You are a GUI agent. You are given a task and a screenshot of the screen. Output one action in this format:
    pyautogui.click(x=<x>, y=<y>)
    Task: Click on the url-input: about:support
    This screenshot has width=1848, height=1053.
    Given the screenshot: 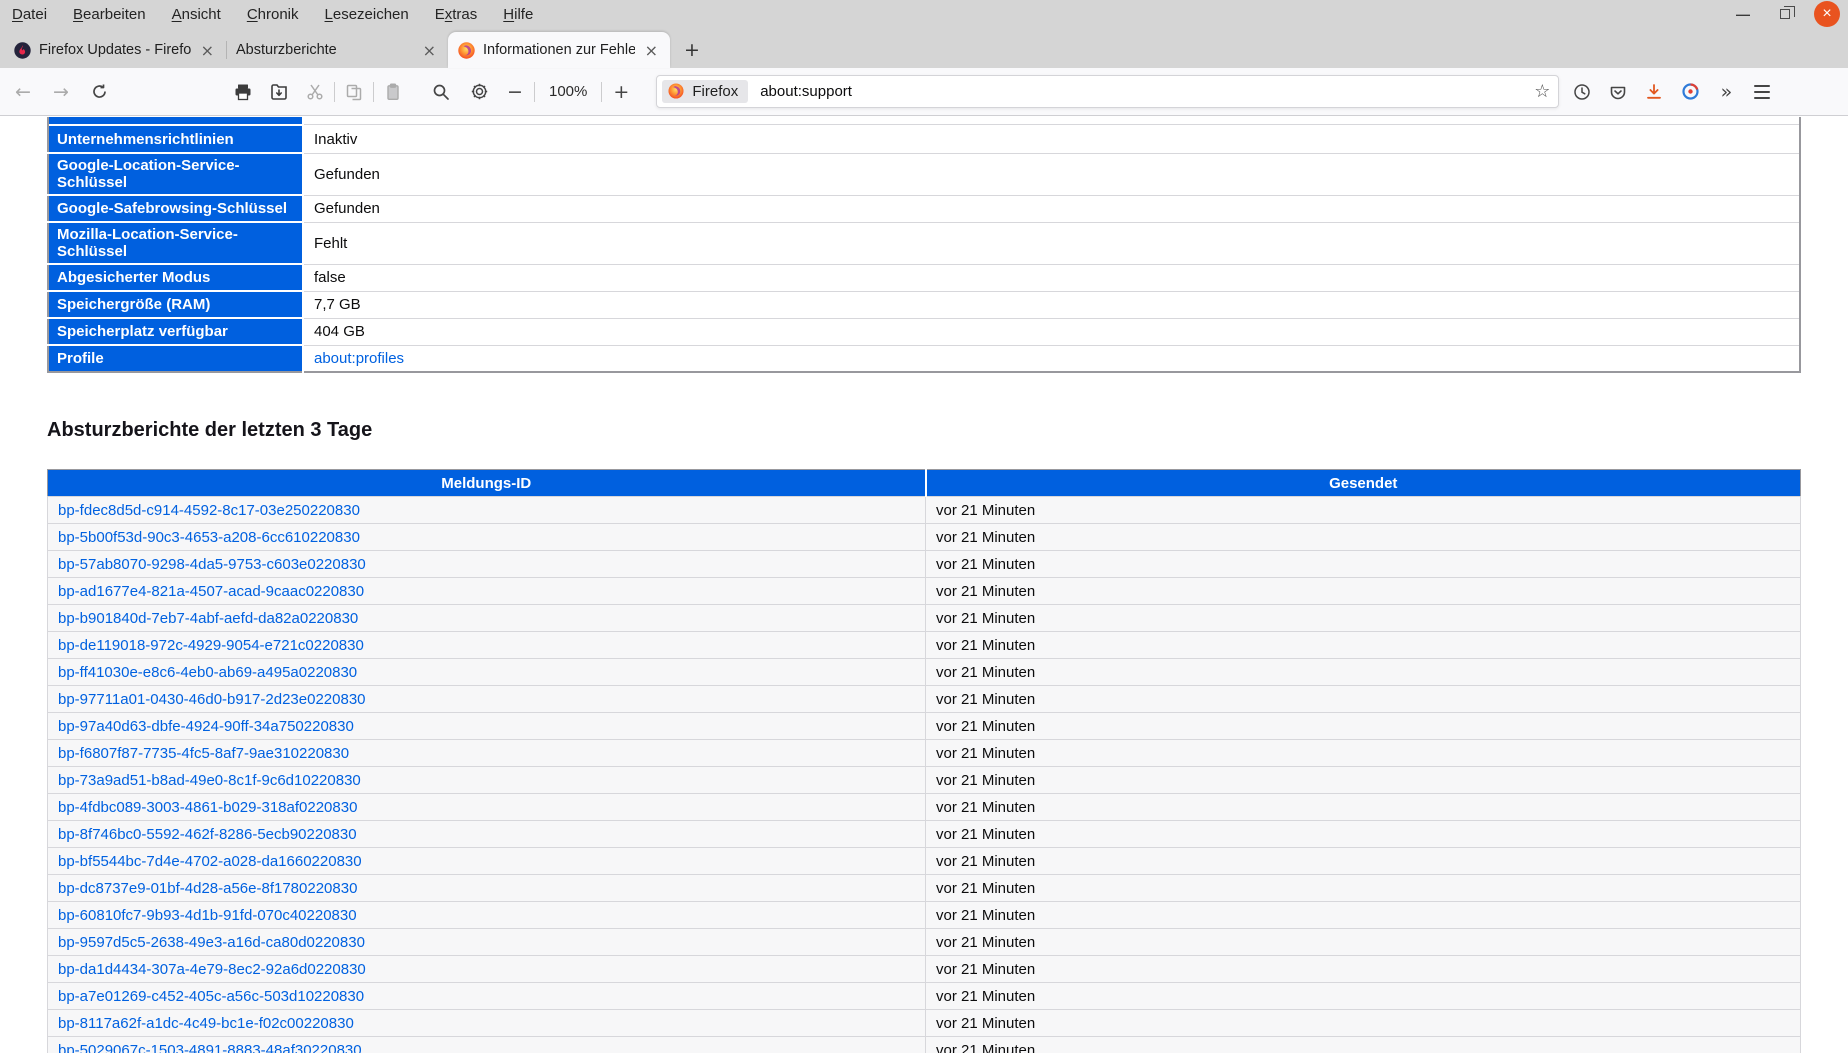 What is the action you would take?
    pyautogui.click(x=1147, y=91)
    